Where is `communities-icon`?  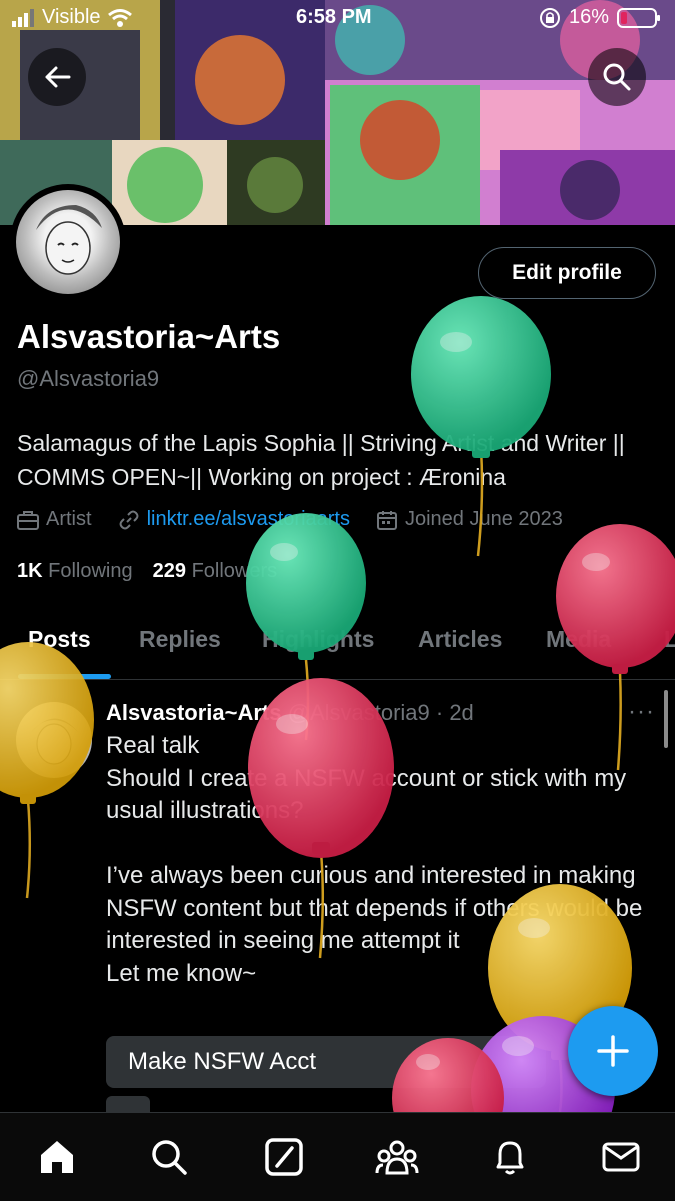
communities-icon is located at coordinates (397, 1157).